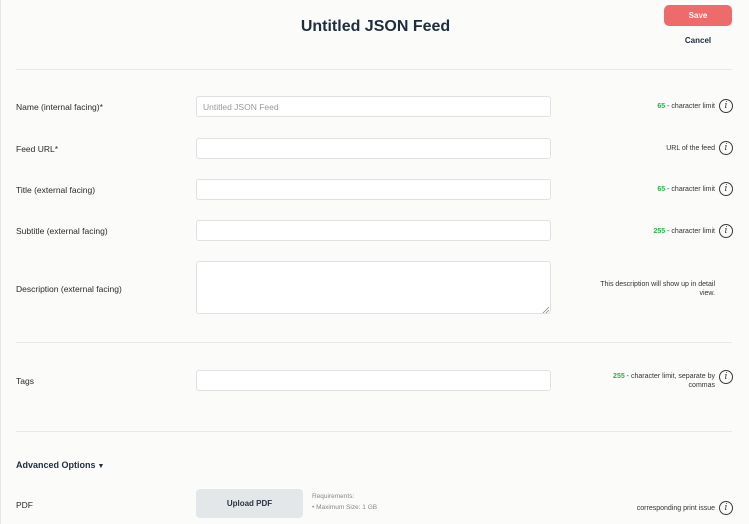  What do you see at coordinates (373, 106) in the screenshot?
I see `name-input` at bounding box center [373, 106].